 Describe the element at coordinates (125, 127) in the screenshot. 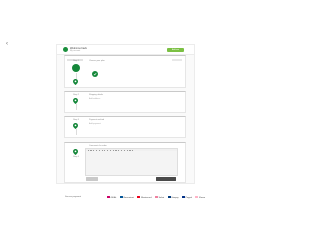

I see `step-card-payment: Step 3 Payment method Add payment` at that location.